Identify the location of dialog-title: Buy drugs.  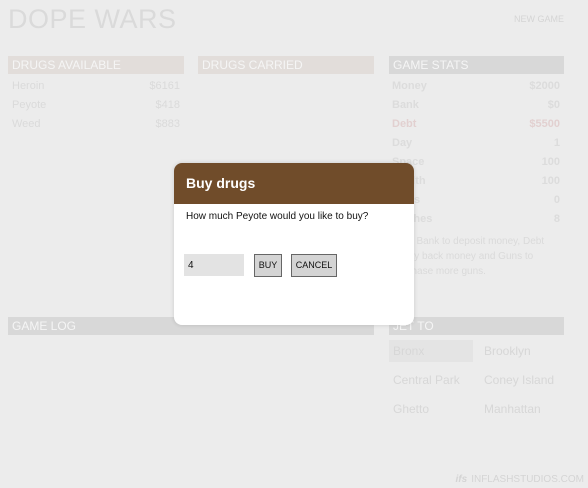
(294, 183).